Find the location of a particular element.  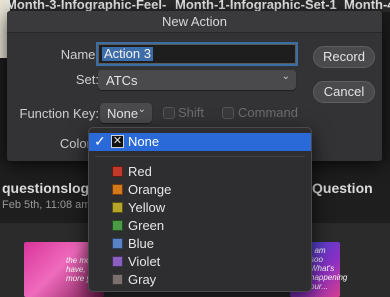

name-label: Name: is located at coordinates (79, 54).